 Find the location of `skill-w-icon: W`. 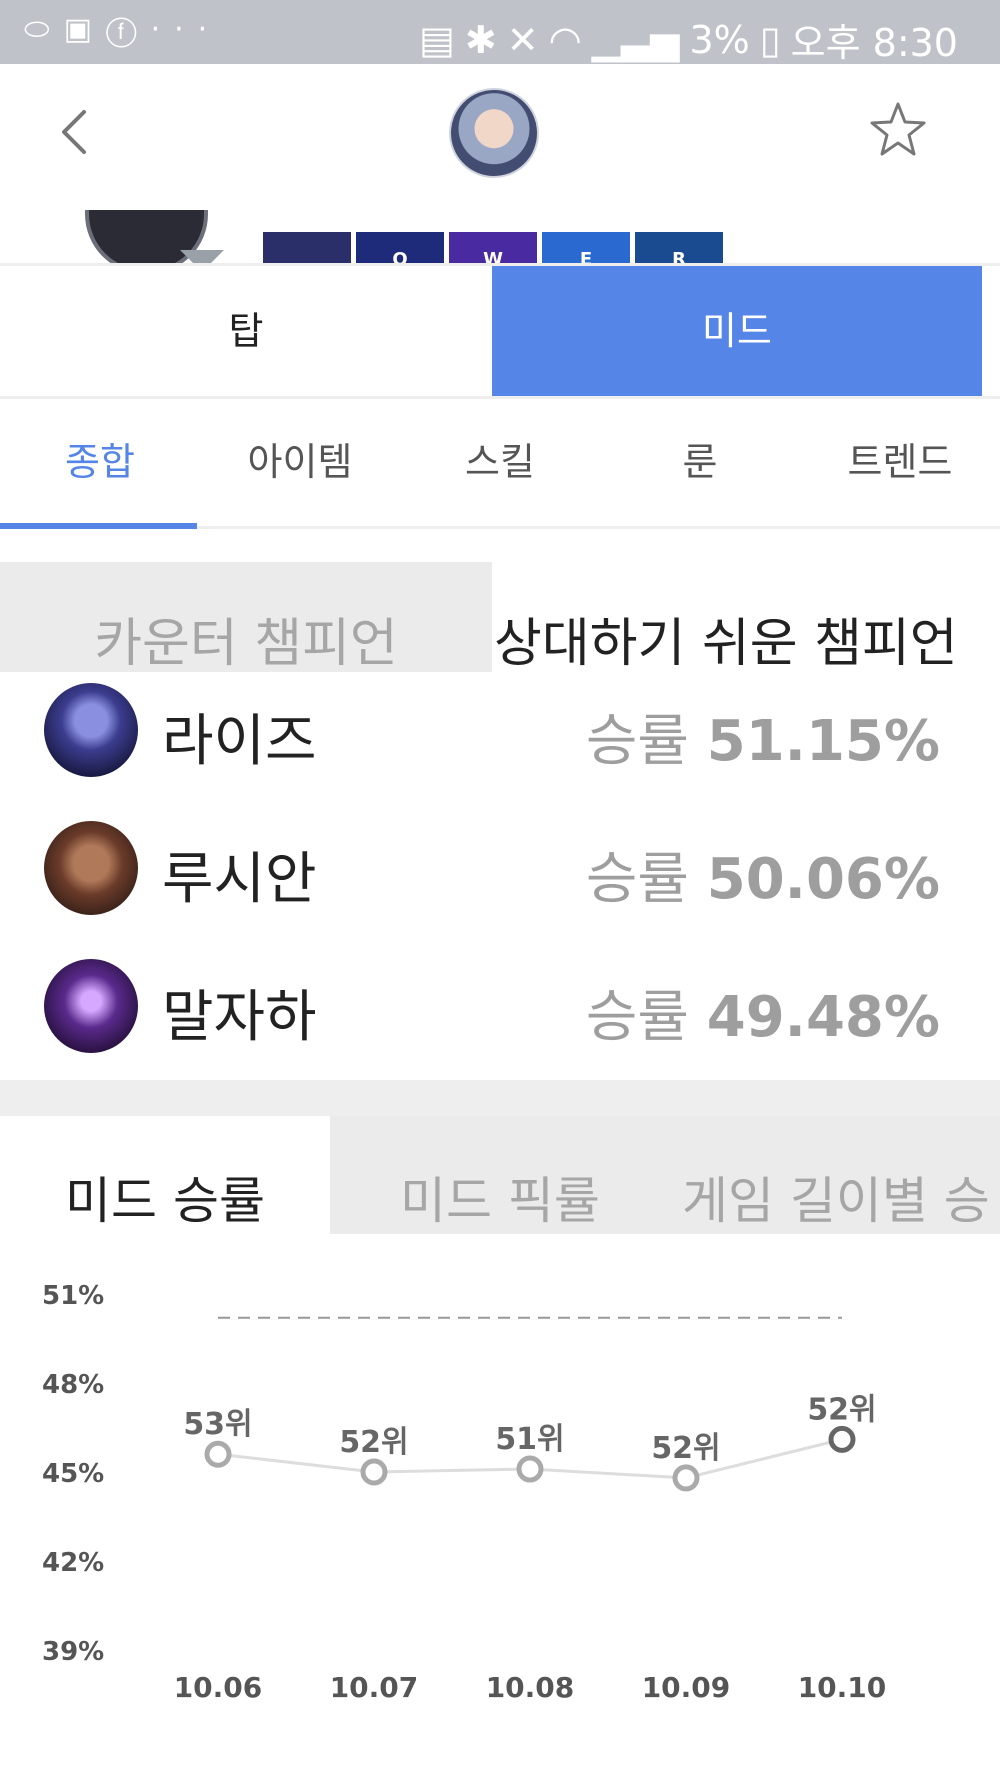

skill-w-icon: W is located at coordinates (493, 248).